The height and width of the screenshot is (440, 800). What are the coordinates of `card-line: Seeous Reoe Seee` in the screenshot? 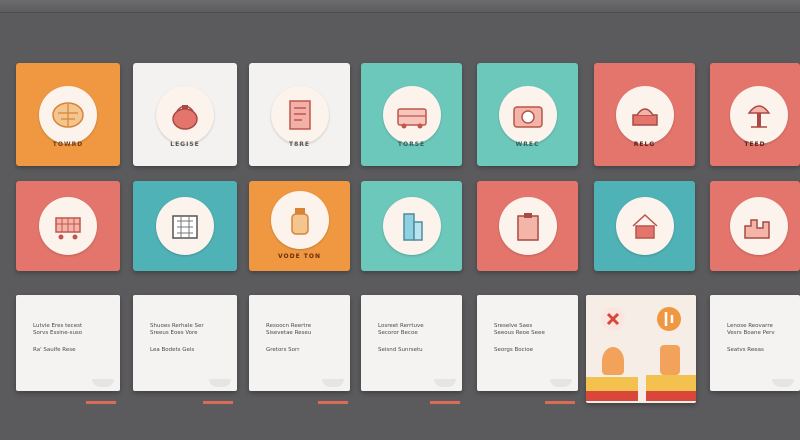 It's located at (519, 333).